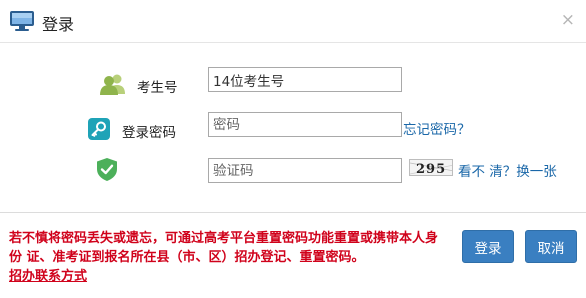 The height and width of the screenshot is (298, 586). Describe the element at coordinates (149, 133) in the screenshot. I see `password-label: 登录密码` at that location.